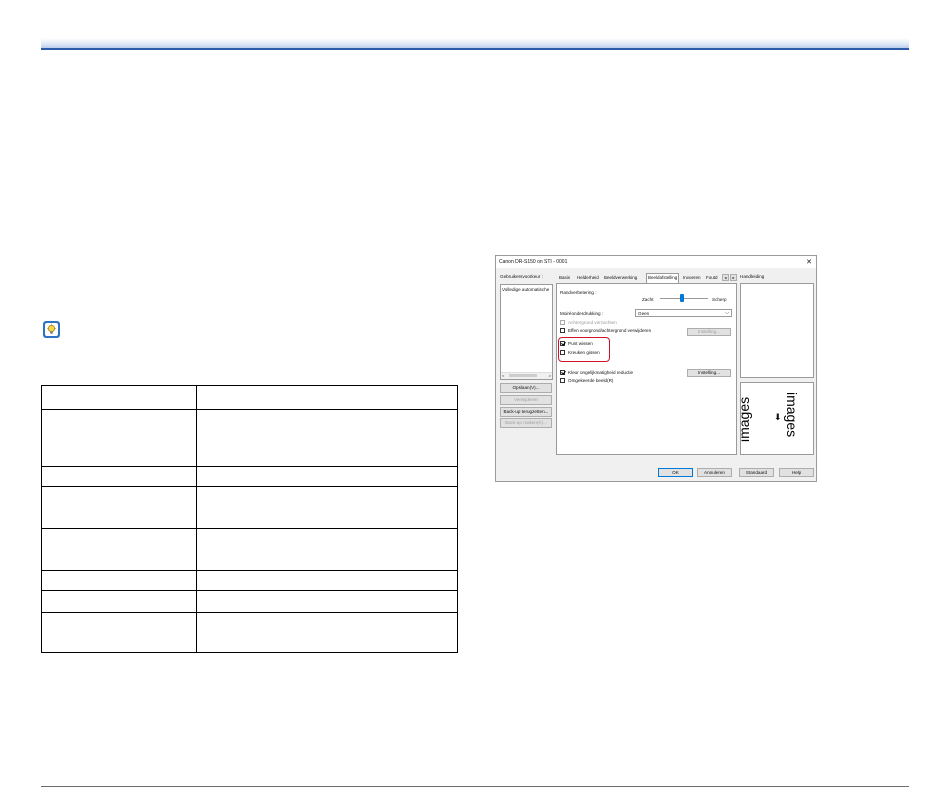 The image size is (950, 806). What do you see at coordinates (656, 262) in the screenshot?
I see `dialog-titlebar: Canon DR-S150 on STI - 0001 ✕` at bounding box center [656, 262].